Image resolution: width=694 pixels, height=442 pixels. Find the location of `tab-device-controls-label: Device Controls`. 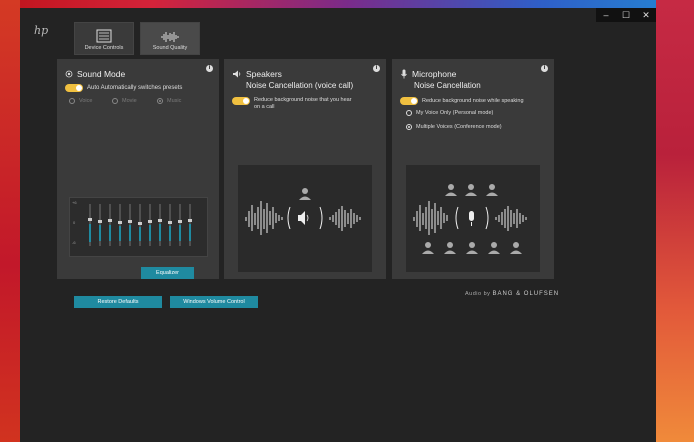

tab-device-controls-label: Device Controls is located at coordinates (104, 48).